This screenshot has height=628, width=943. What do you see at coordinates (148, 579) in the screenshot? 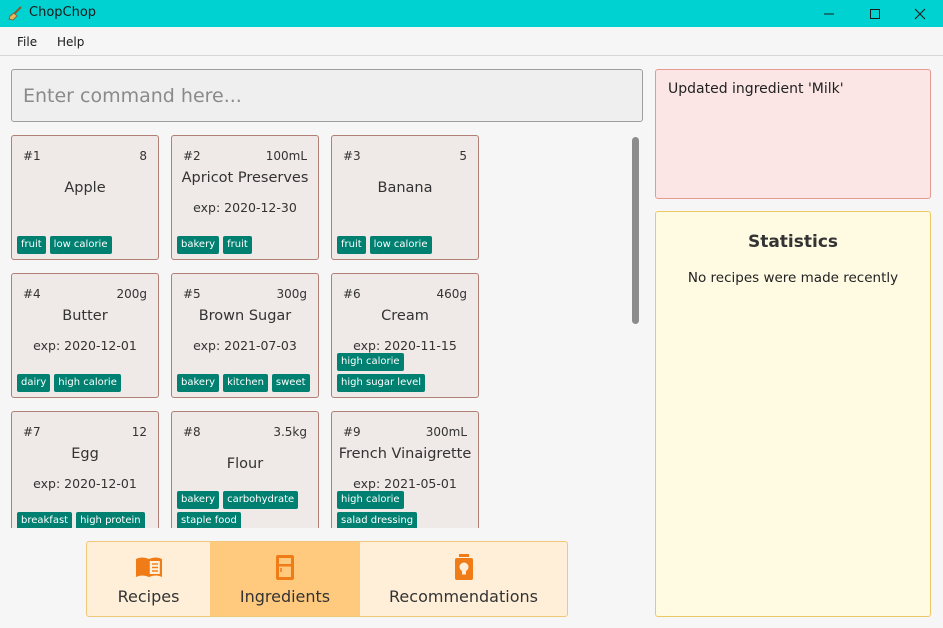
I see `tab-recipes: Recipes` at bounding box center [148, 579].